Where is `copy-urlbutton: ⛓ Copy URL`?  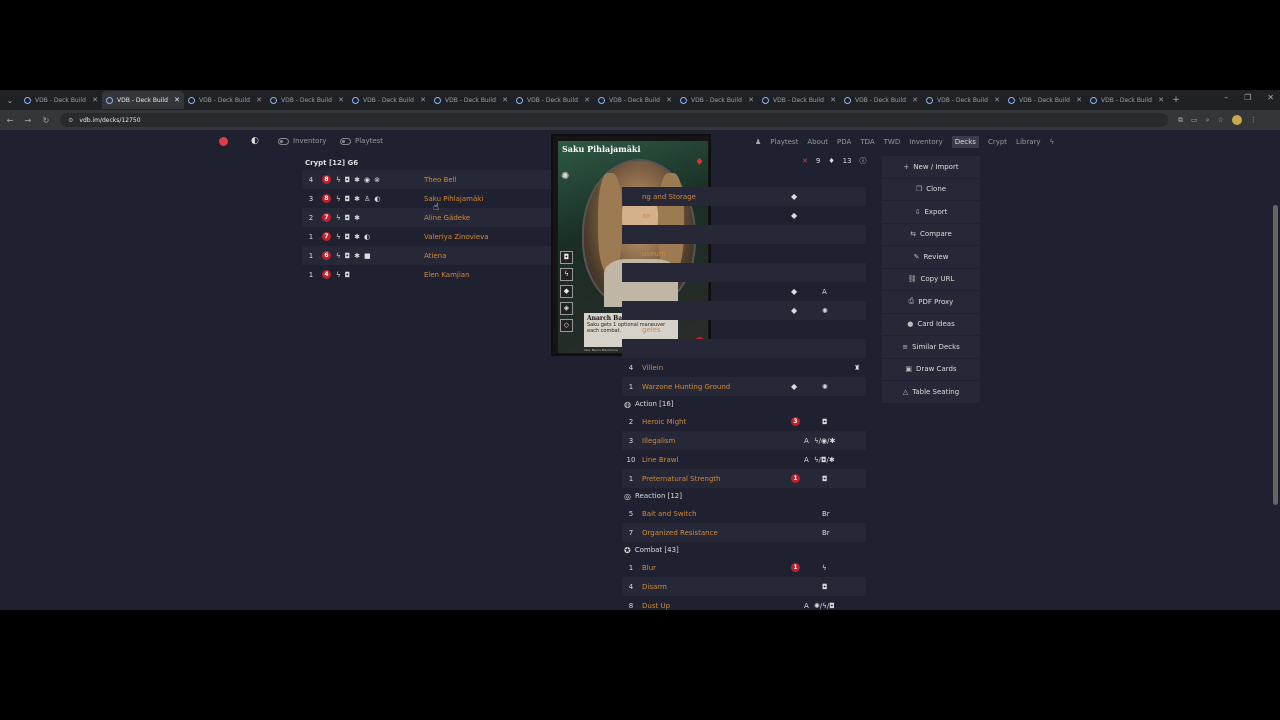
copy-urlbutton: ⛓ Copy URL is located at coordinates (931, 279).